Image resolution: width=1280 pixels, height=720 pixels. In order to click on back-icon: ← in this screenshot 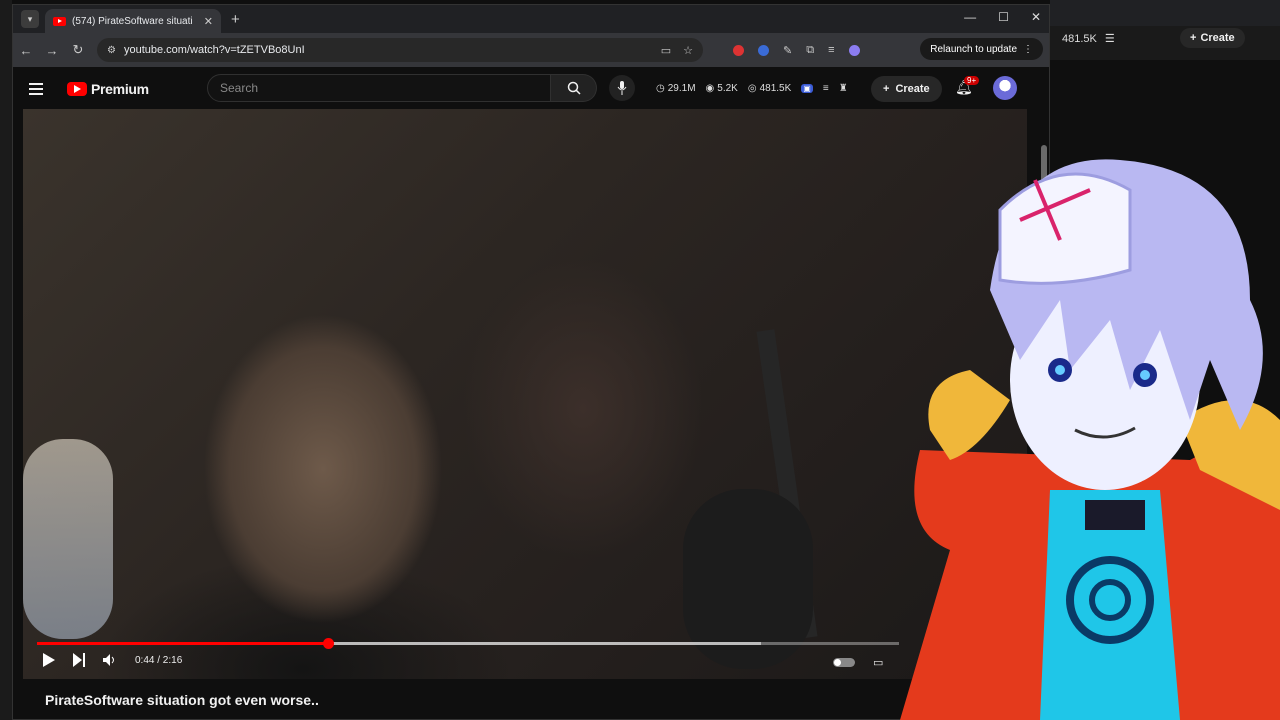, I will do `click(26, 50)`.